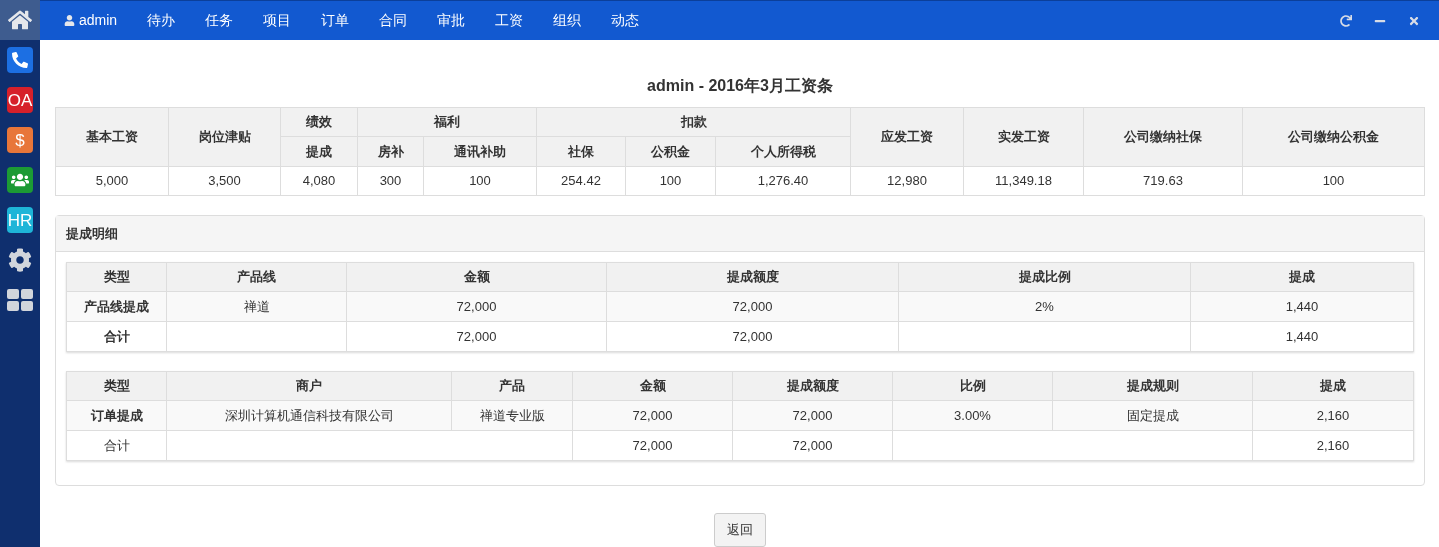 This screenshot has height=547, width=1439. I want to click on nav-link: 合同, so click(393, 20).